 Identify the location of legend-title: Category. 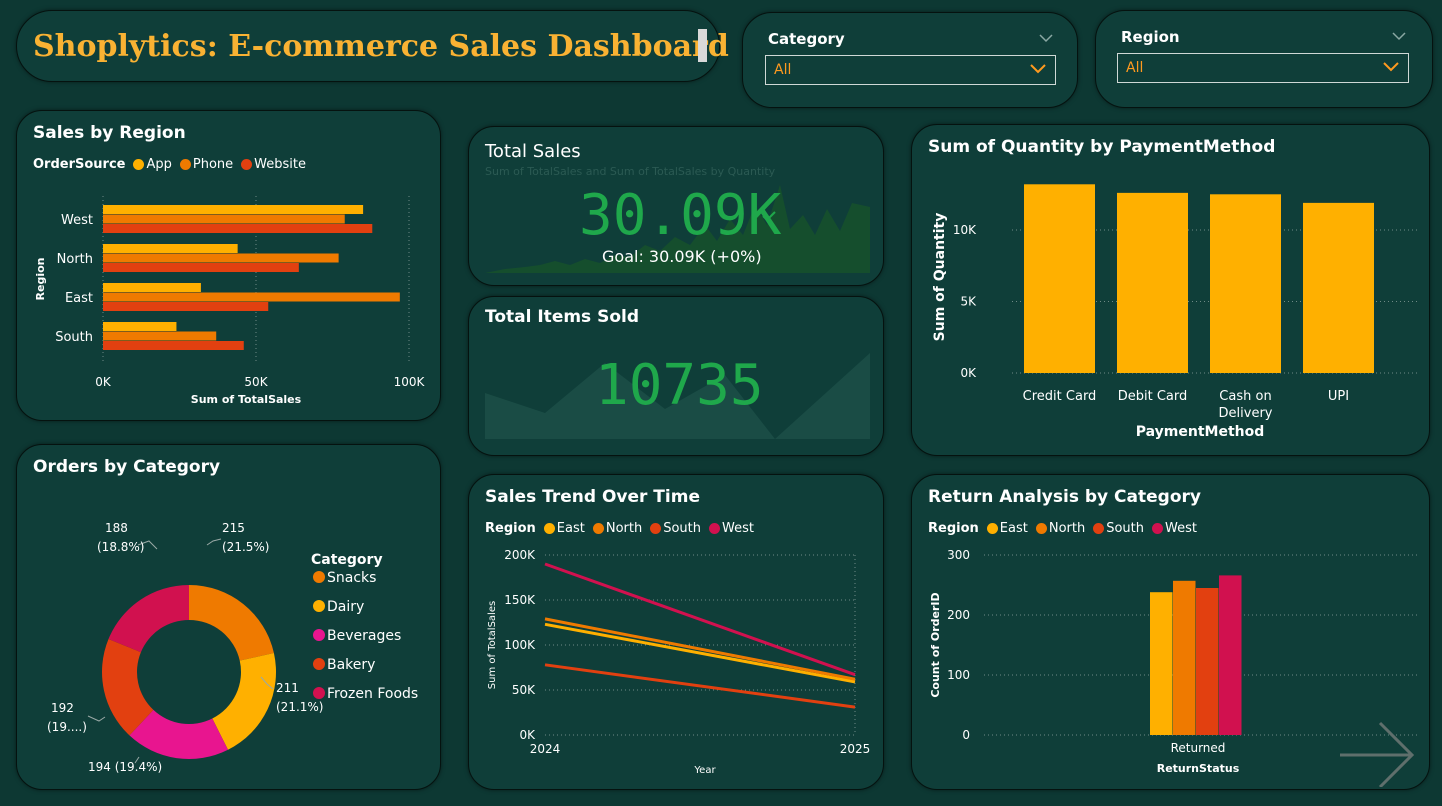
(347, 560).